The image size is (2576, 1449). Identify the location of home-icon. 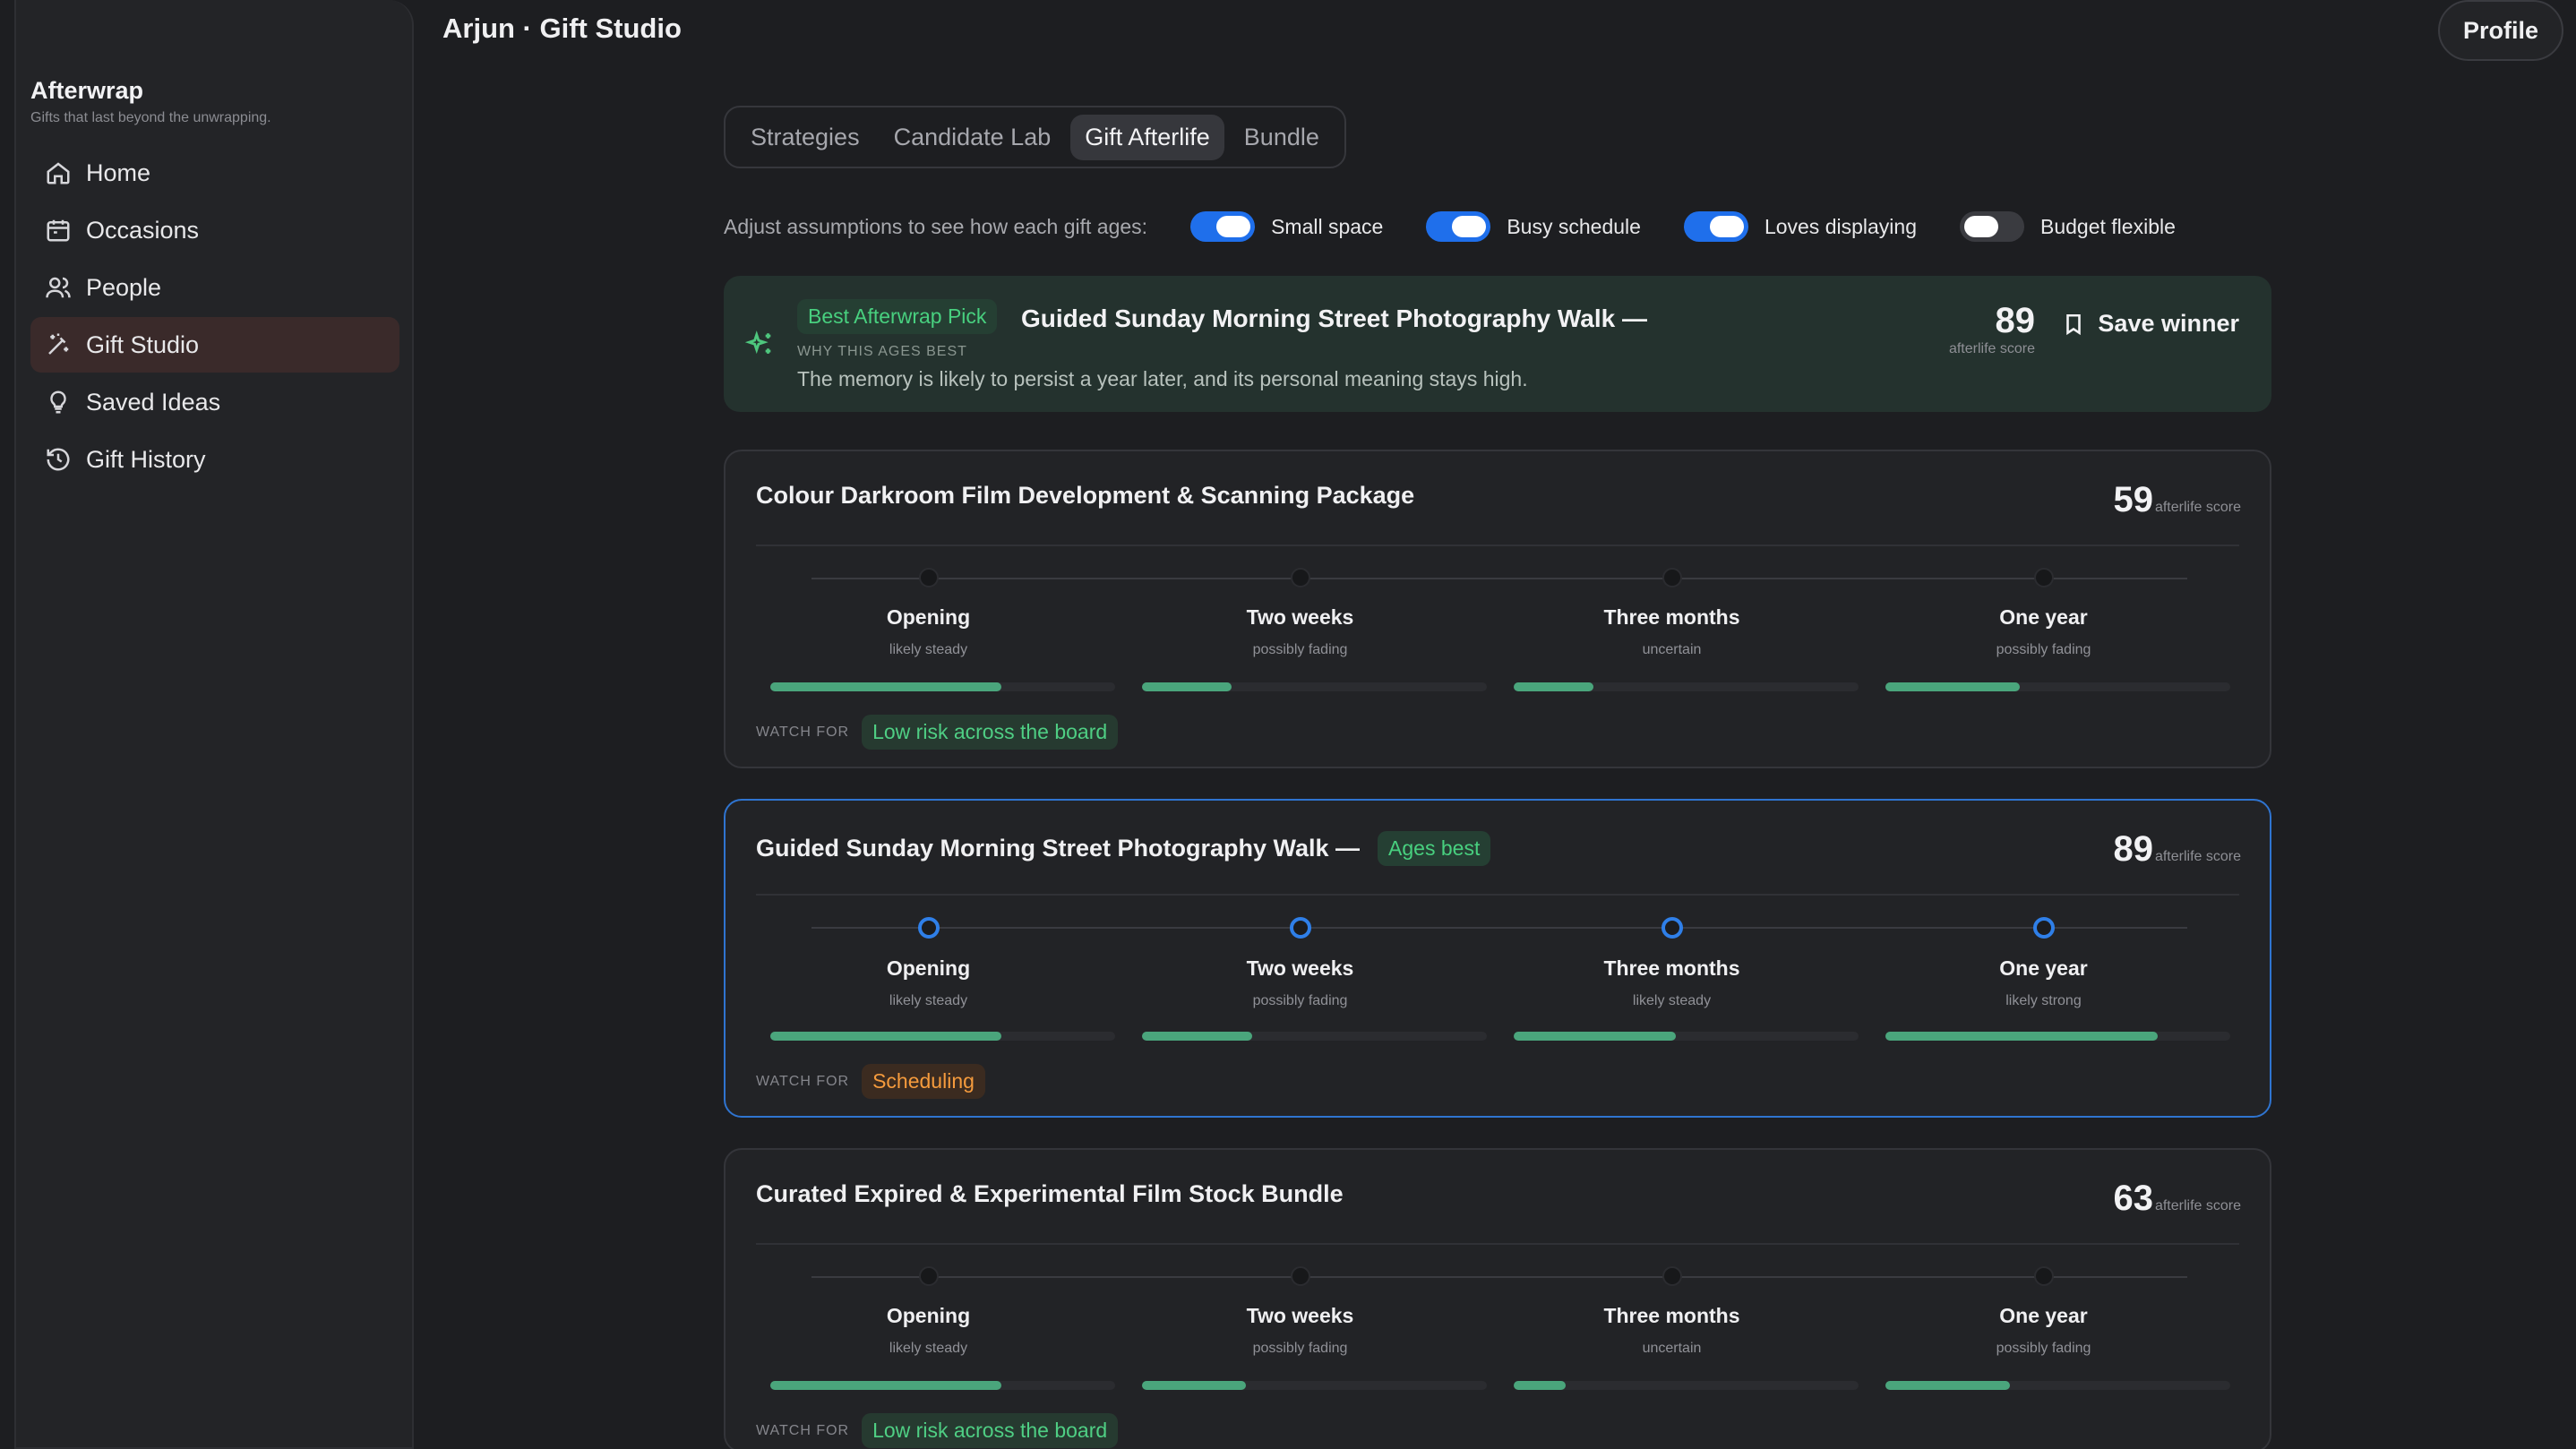
(58, 173).